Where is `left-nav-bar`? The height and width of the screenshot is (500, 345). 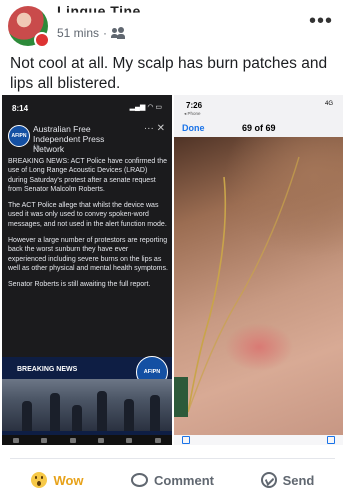
left-nav-bar is located at coordinates (87, 440).